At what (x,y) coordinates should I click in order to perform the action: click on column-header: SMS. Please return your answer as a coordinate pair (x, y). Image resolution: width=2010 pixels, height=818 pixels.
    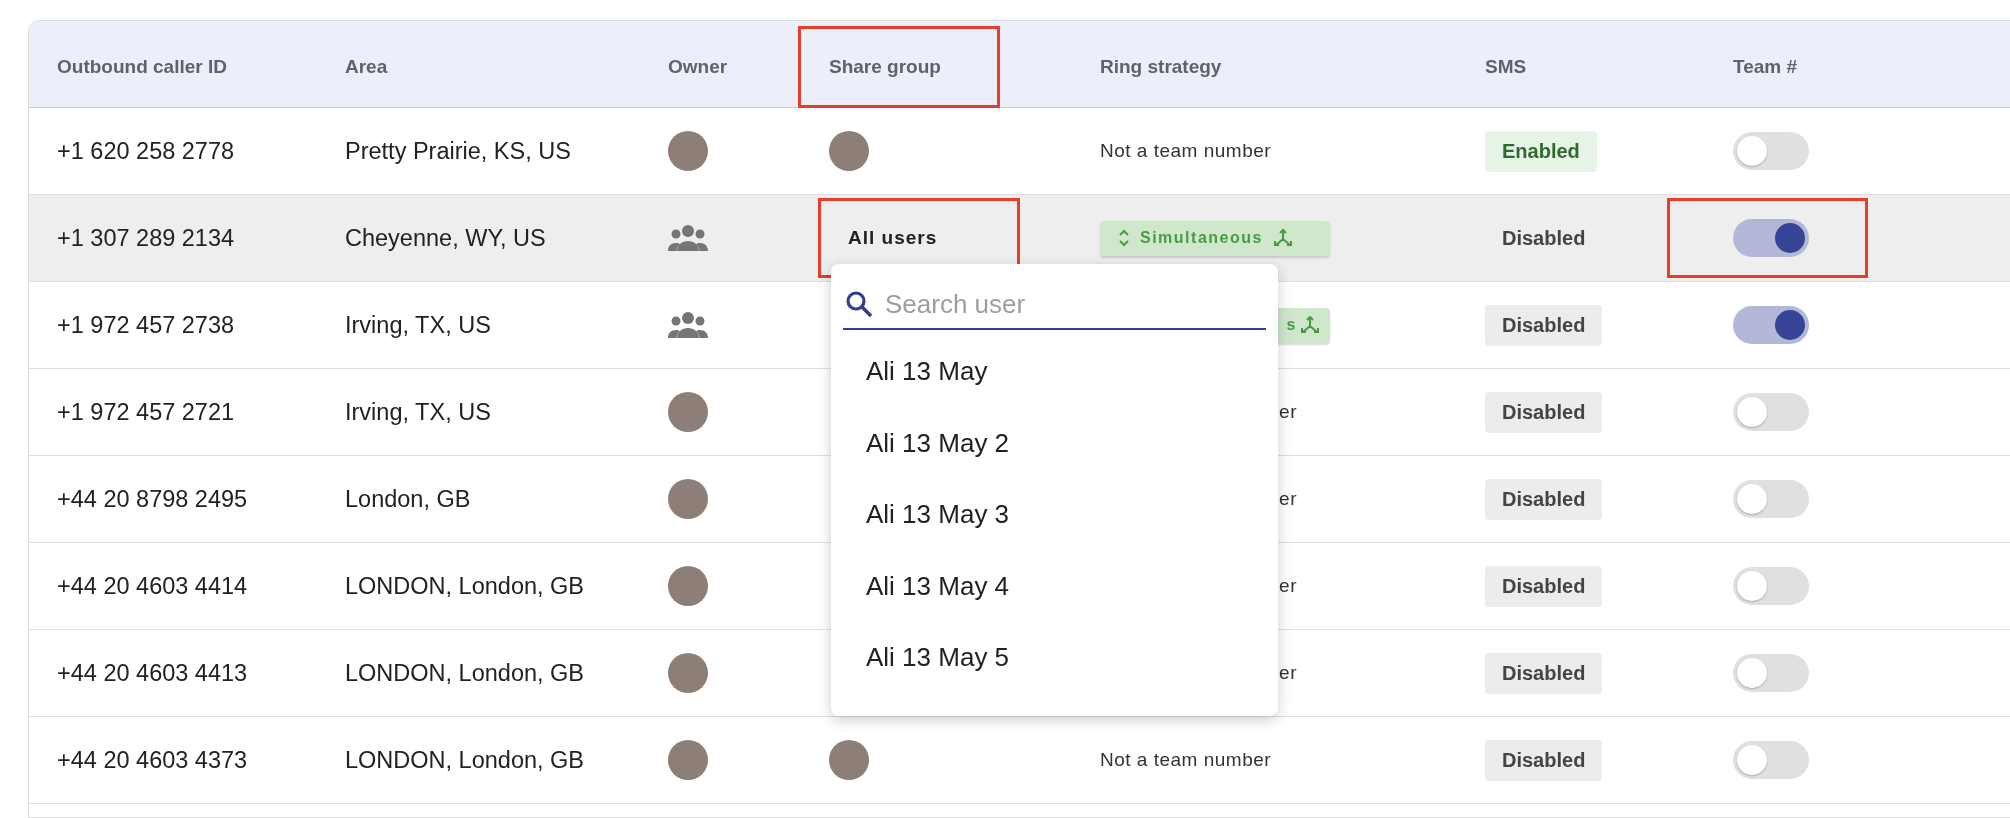
    Looking at the image, I should click on (1555, 67).